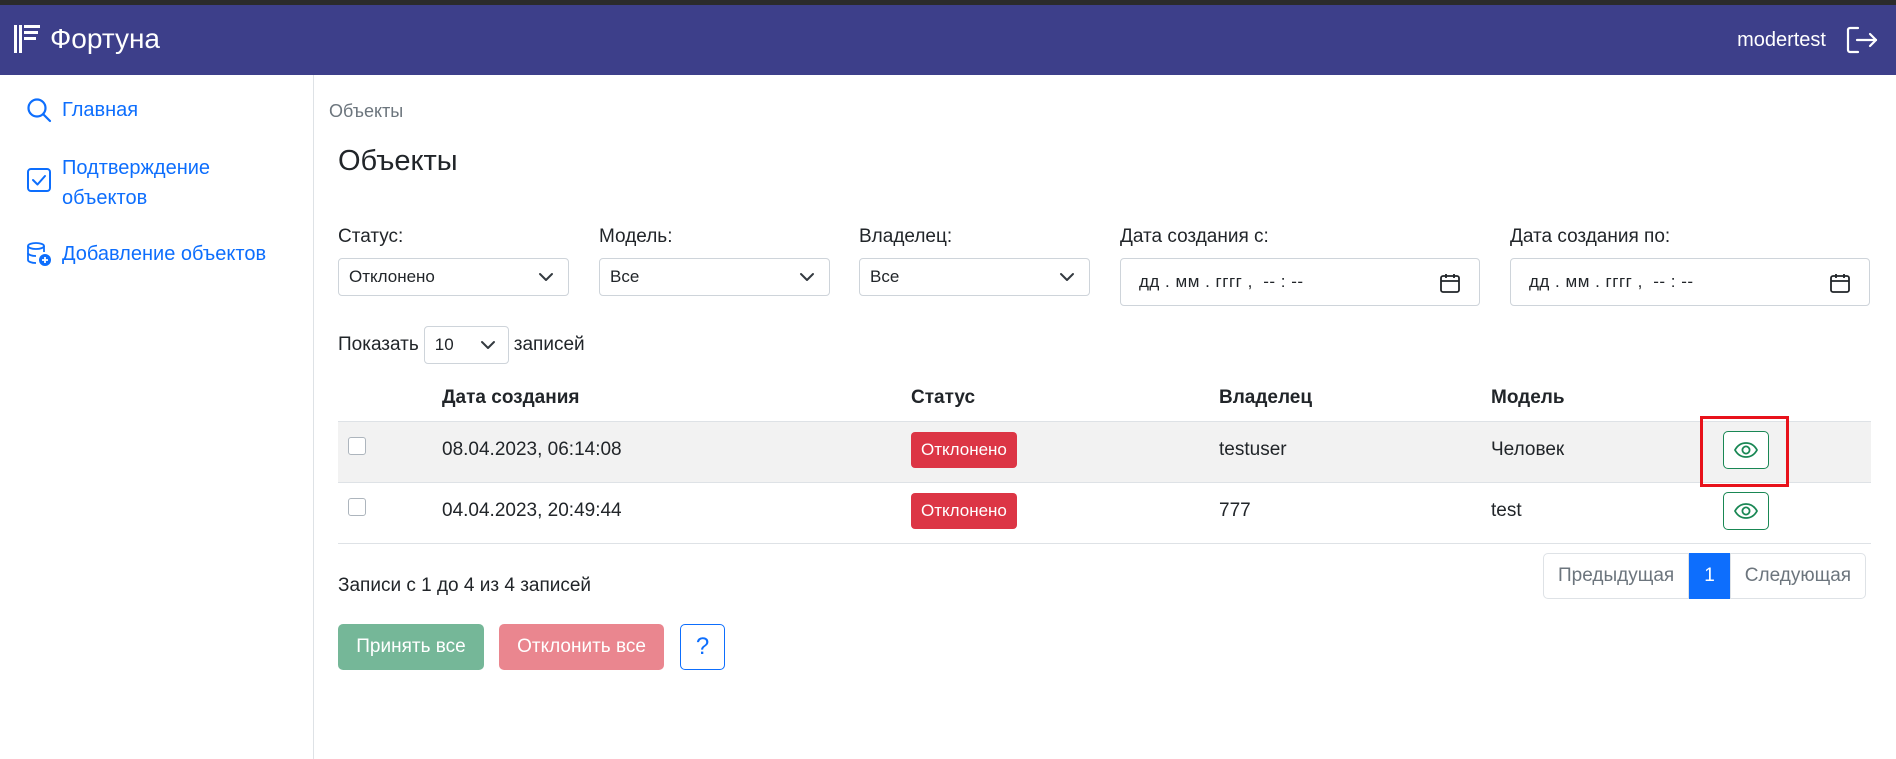 Image resolution: width=1896 pixels, height=759 pixels. I want to click on pagination-page-1: 1, so click(1709, 576).